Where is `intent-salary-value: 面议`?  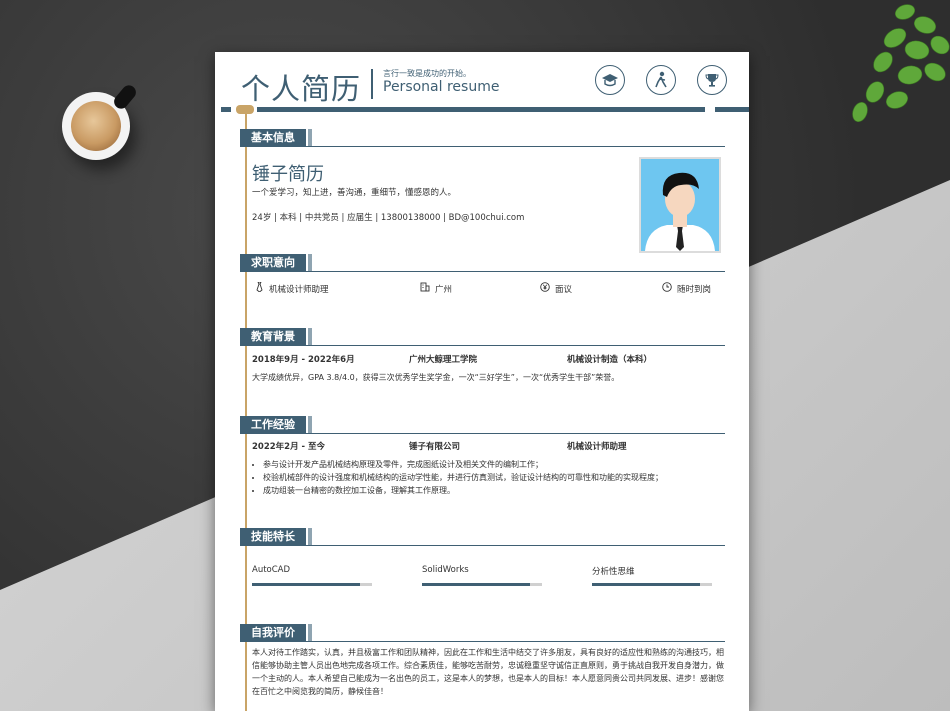
intent-salary-value: 面议 is located at coordinates (564, 289).